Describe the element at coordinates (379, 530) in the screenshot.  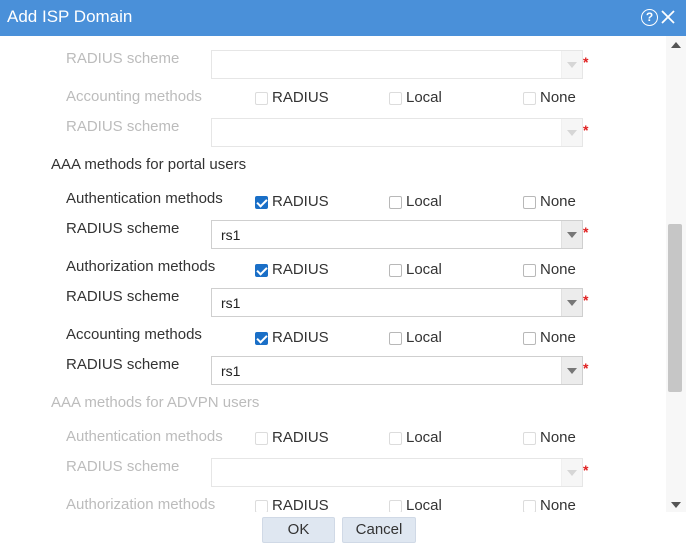
I see `cancel-button: Cancel` at that location.